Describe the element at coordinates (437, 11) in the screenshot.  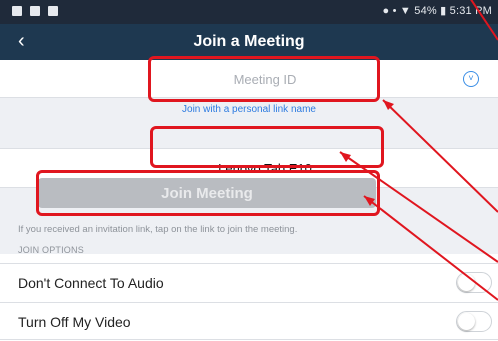
I see `status-info: ● • ▼ 54% ▮ 5:31 PM` at that location.